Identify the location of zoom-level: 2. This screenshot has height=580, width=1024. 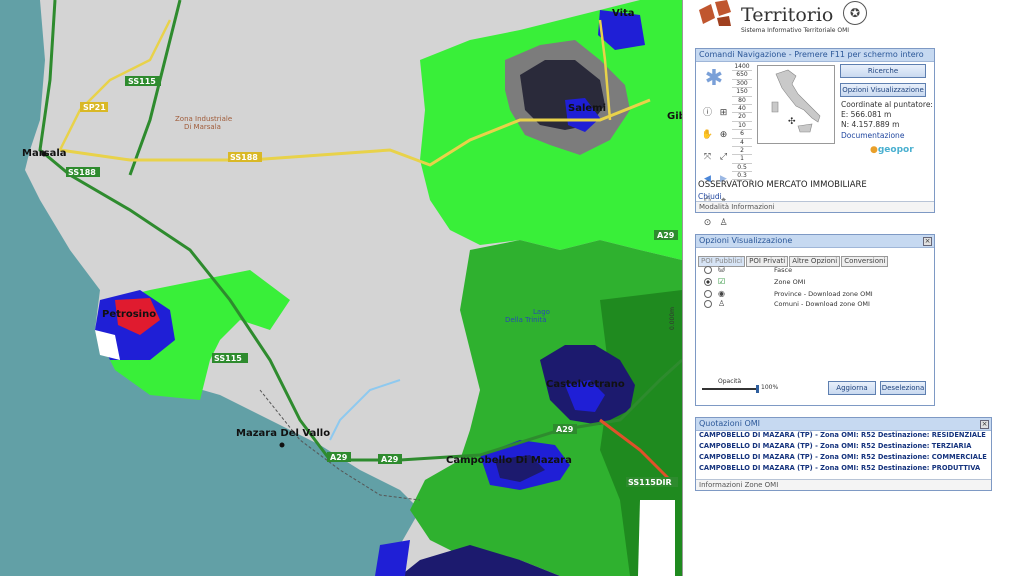
(742, 151).